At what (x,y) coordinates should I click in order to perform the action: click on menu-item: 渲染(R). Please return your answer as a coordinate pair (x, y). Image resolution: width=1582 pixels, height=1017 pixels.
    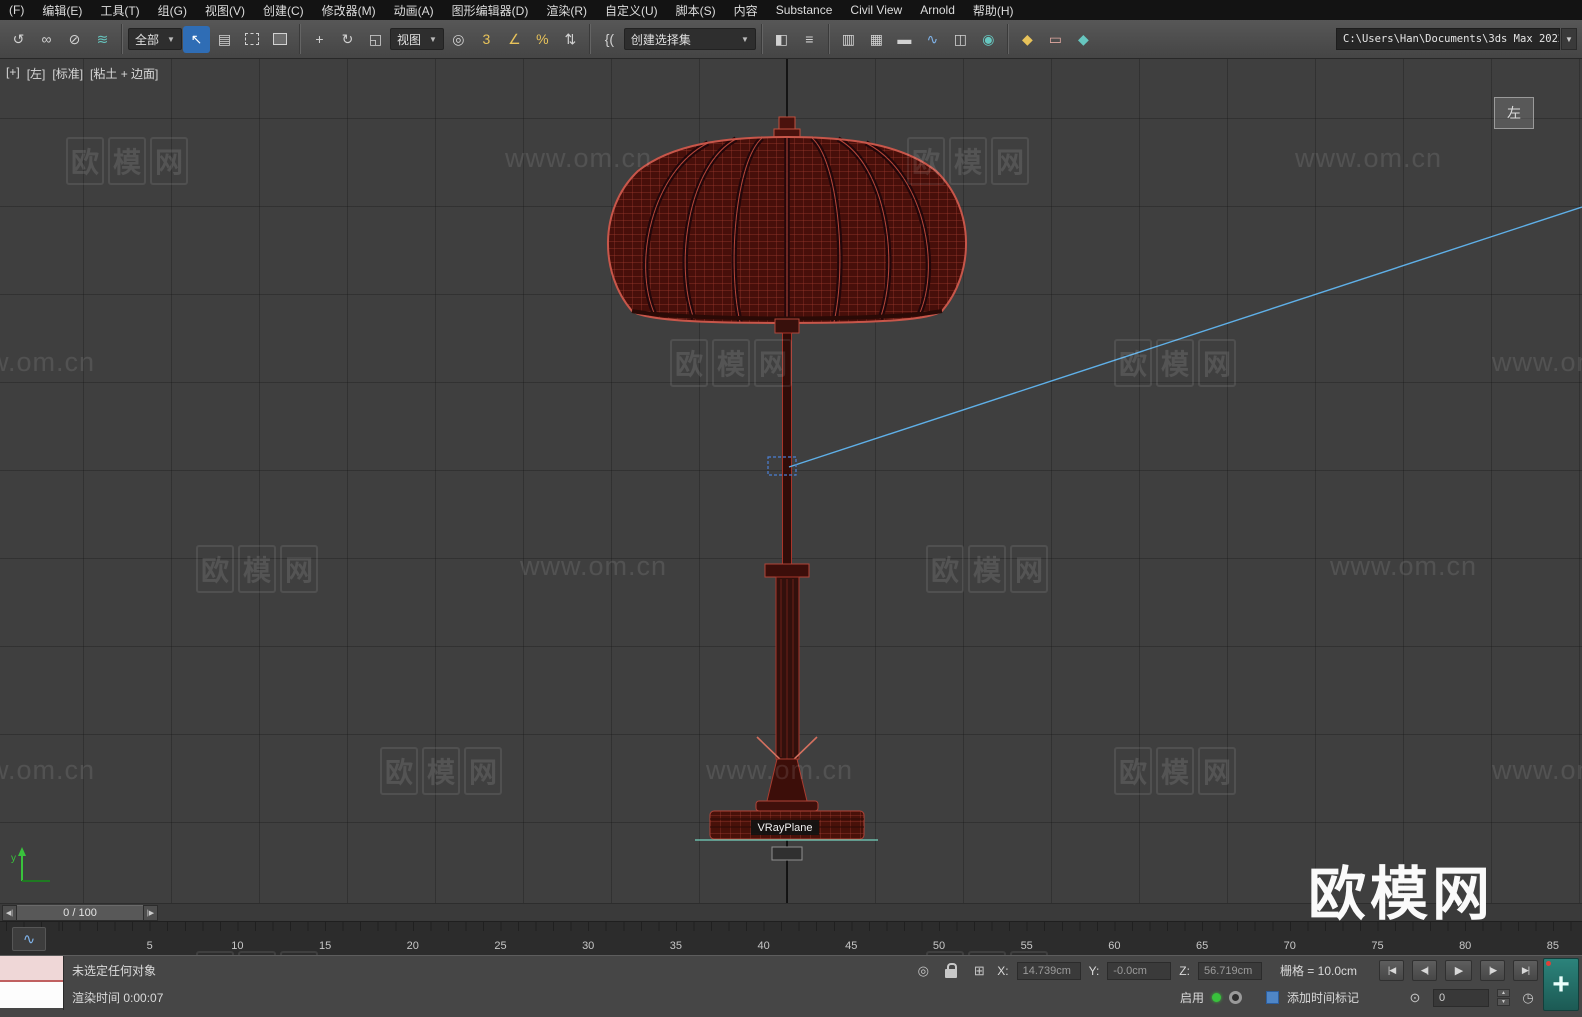
    Looking at the image, I should click on (566, 10).